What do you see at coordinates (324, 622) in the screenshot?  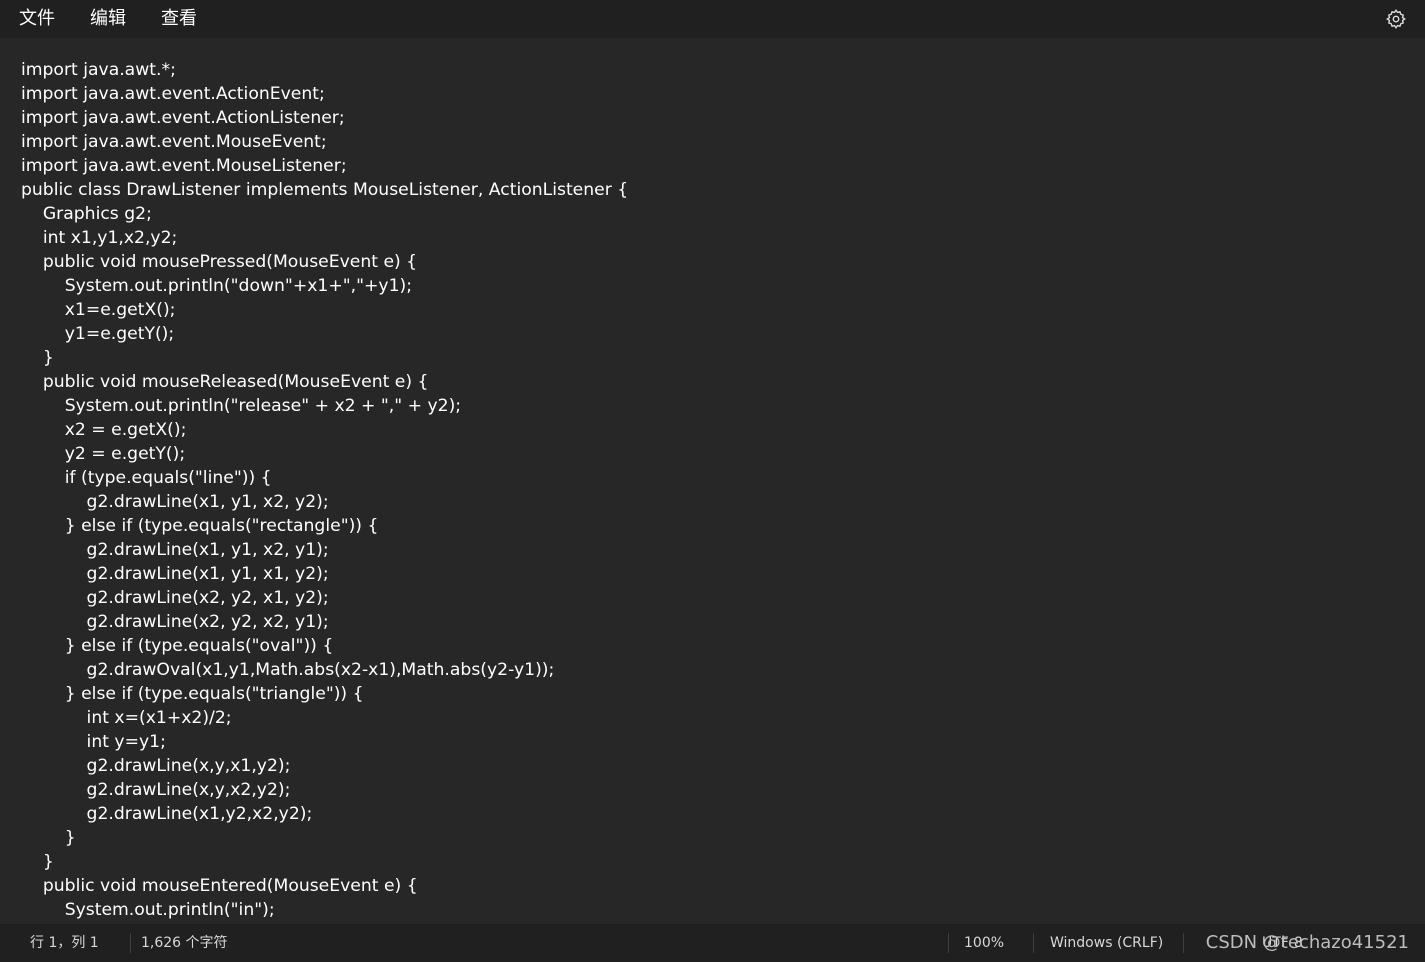 I see `code-line: g2.drawLine(x2, y2, x2, y1);` at bounding box center [324, 622].